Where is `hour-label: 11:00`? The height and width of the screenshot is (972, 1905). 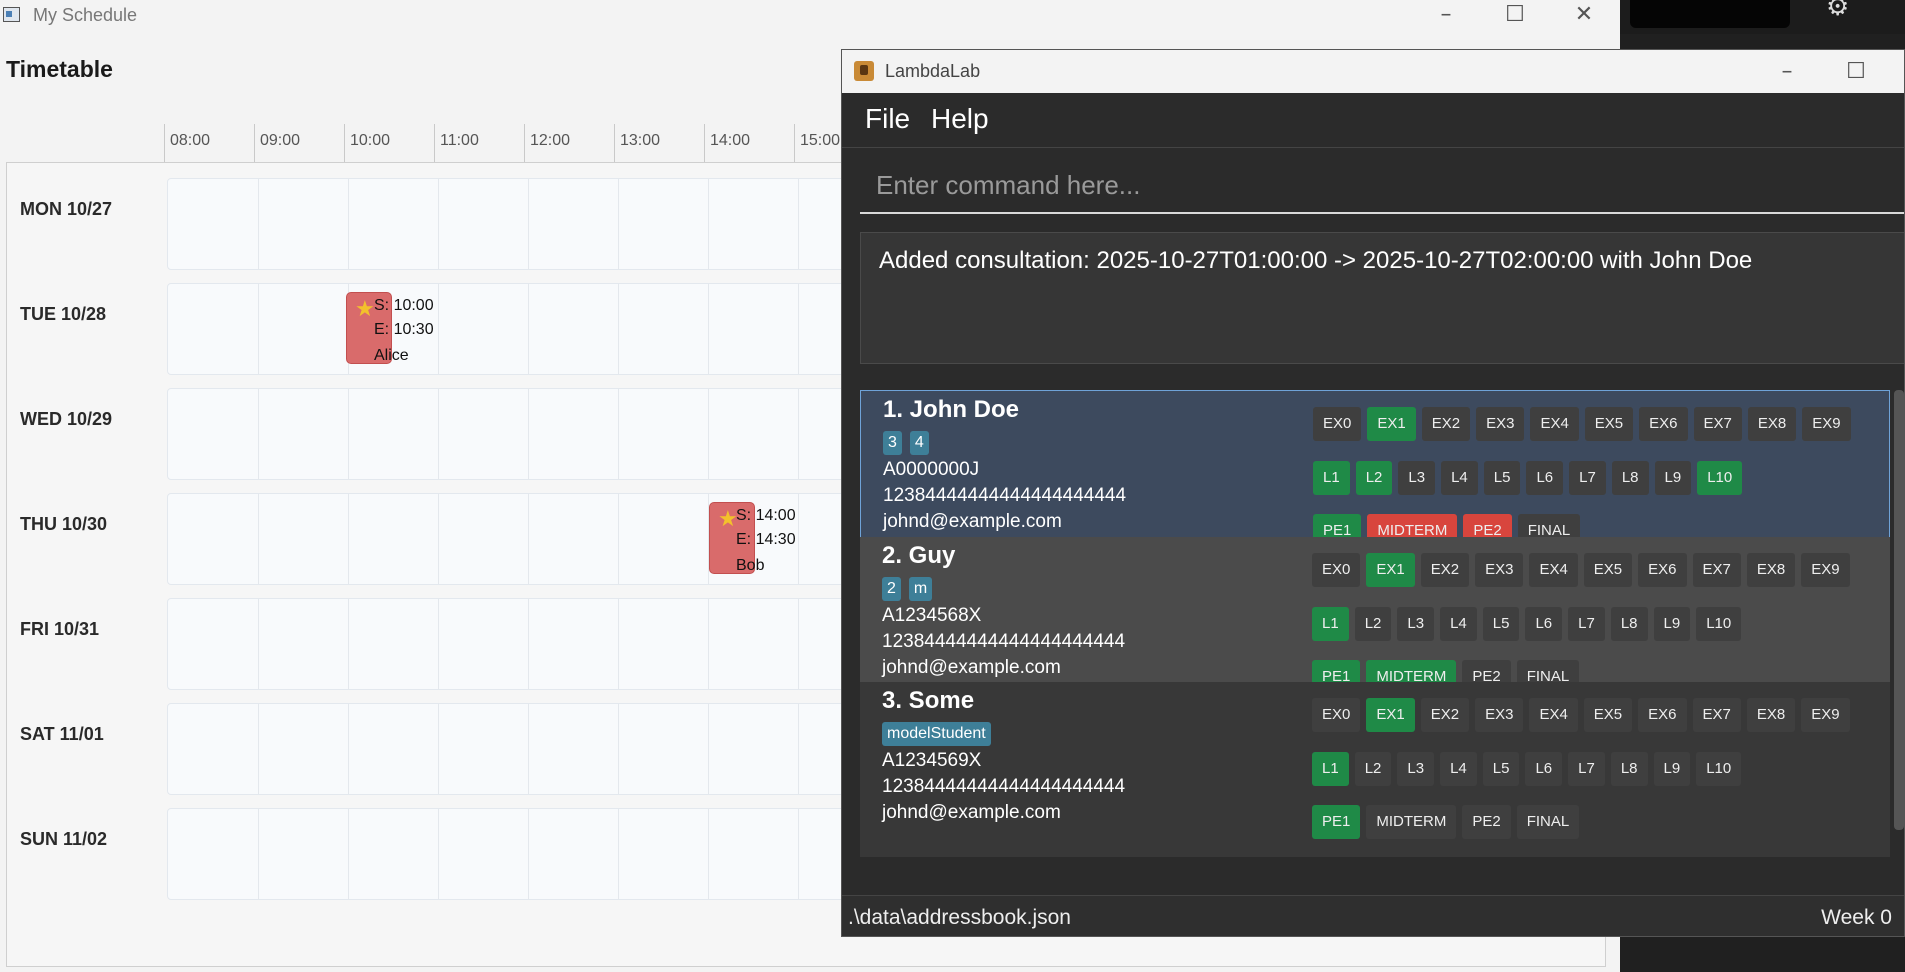
hour-label: 11:00 is located at coordinates (479, 143).